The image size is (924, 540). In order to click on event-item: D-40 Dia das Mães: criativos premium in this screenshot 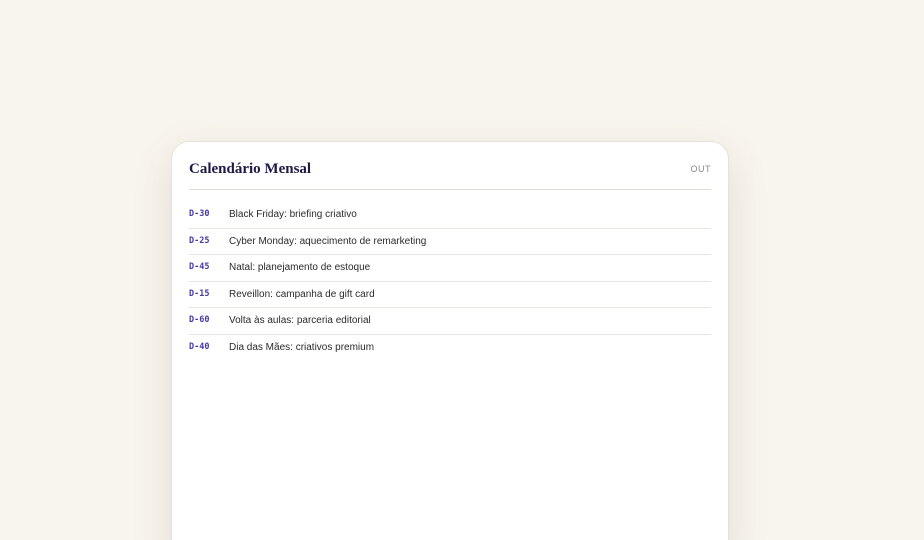, I will do `click(450, 348)`.